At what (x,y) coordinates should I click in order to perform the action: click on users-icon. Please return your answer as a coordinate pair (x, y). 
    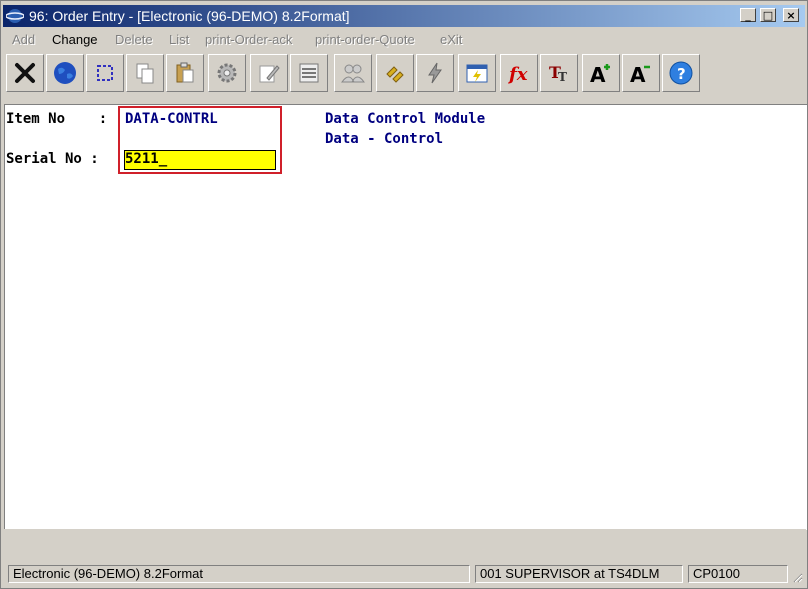
    Looking at the image, I should click on (353, 73).